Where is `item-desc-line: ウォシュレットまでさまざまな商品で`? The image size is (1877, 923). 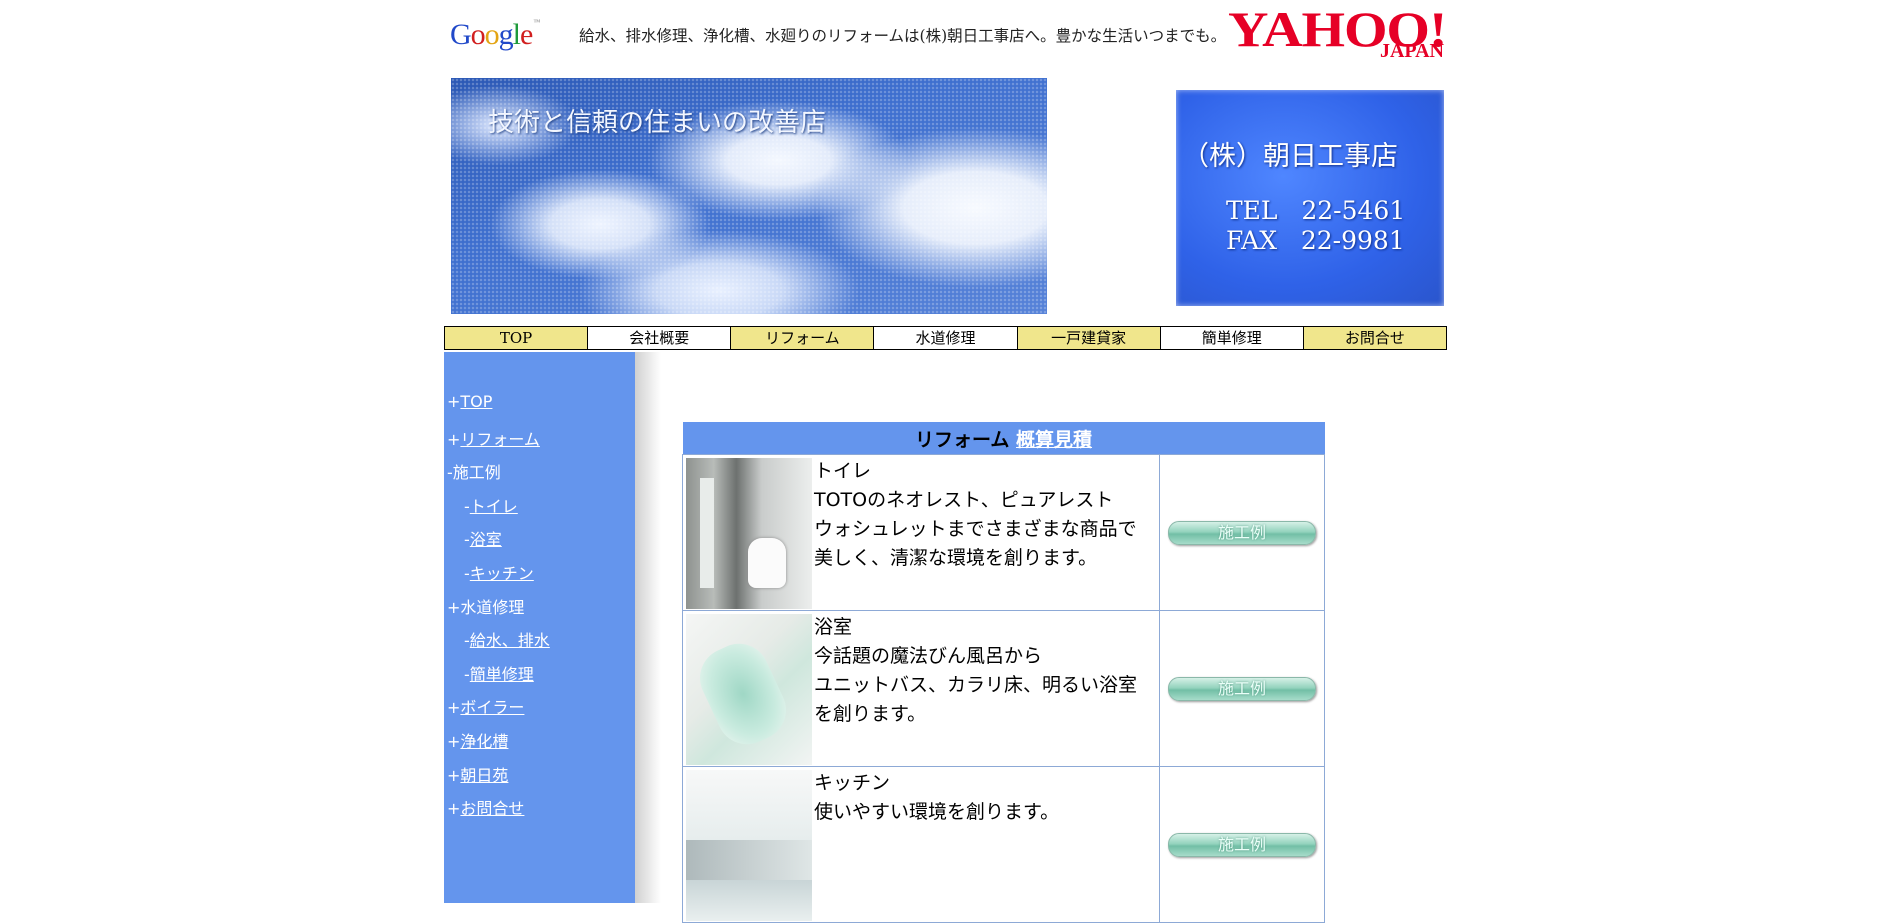
item-desc-line: ウォシュレットまでさまざまな商品で is located at coordinates (975, 529).